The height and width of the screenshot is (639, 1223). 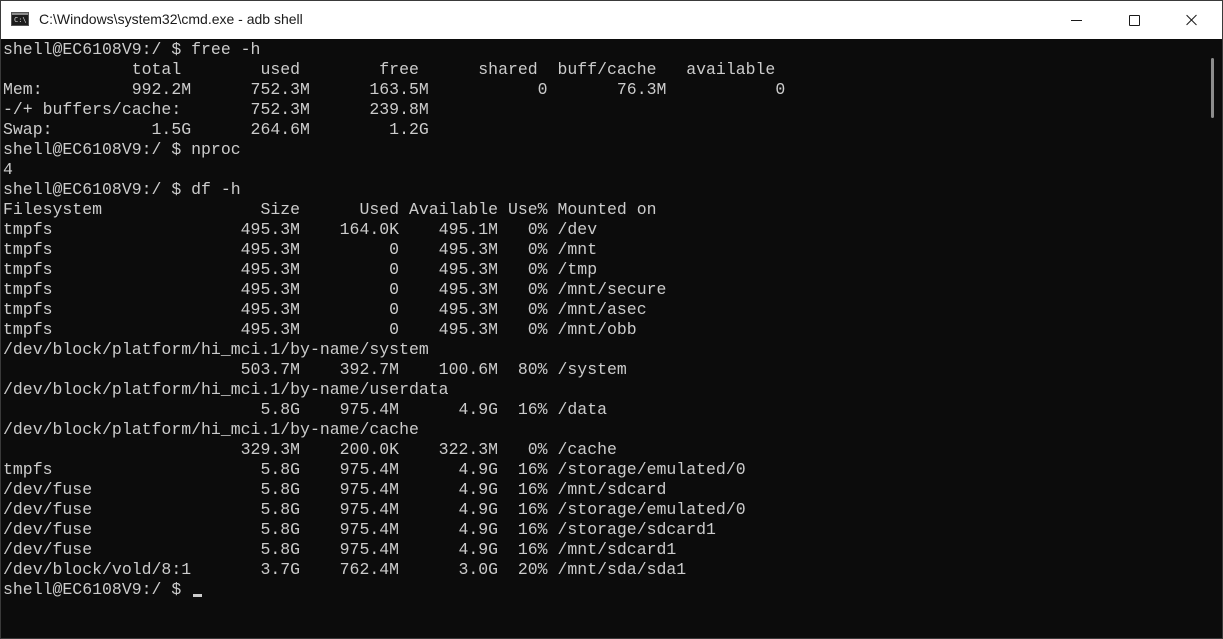 What do you see at coordinates (198, 595) in the screenshot?
I see `text-cursor` at bounding box center [198, 595].